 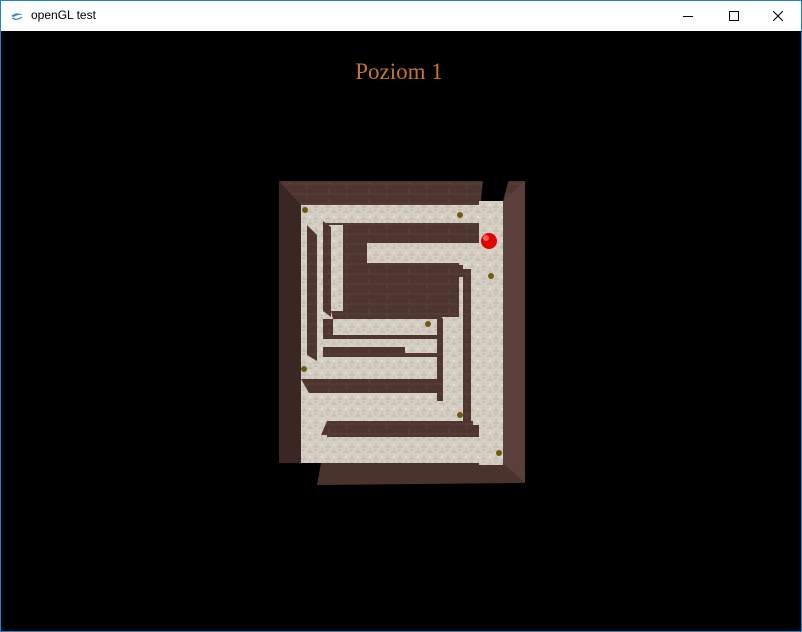 I want to click on wall-ledge-bottom, so click(x=421, y=474).